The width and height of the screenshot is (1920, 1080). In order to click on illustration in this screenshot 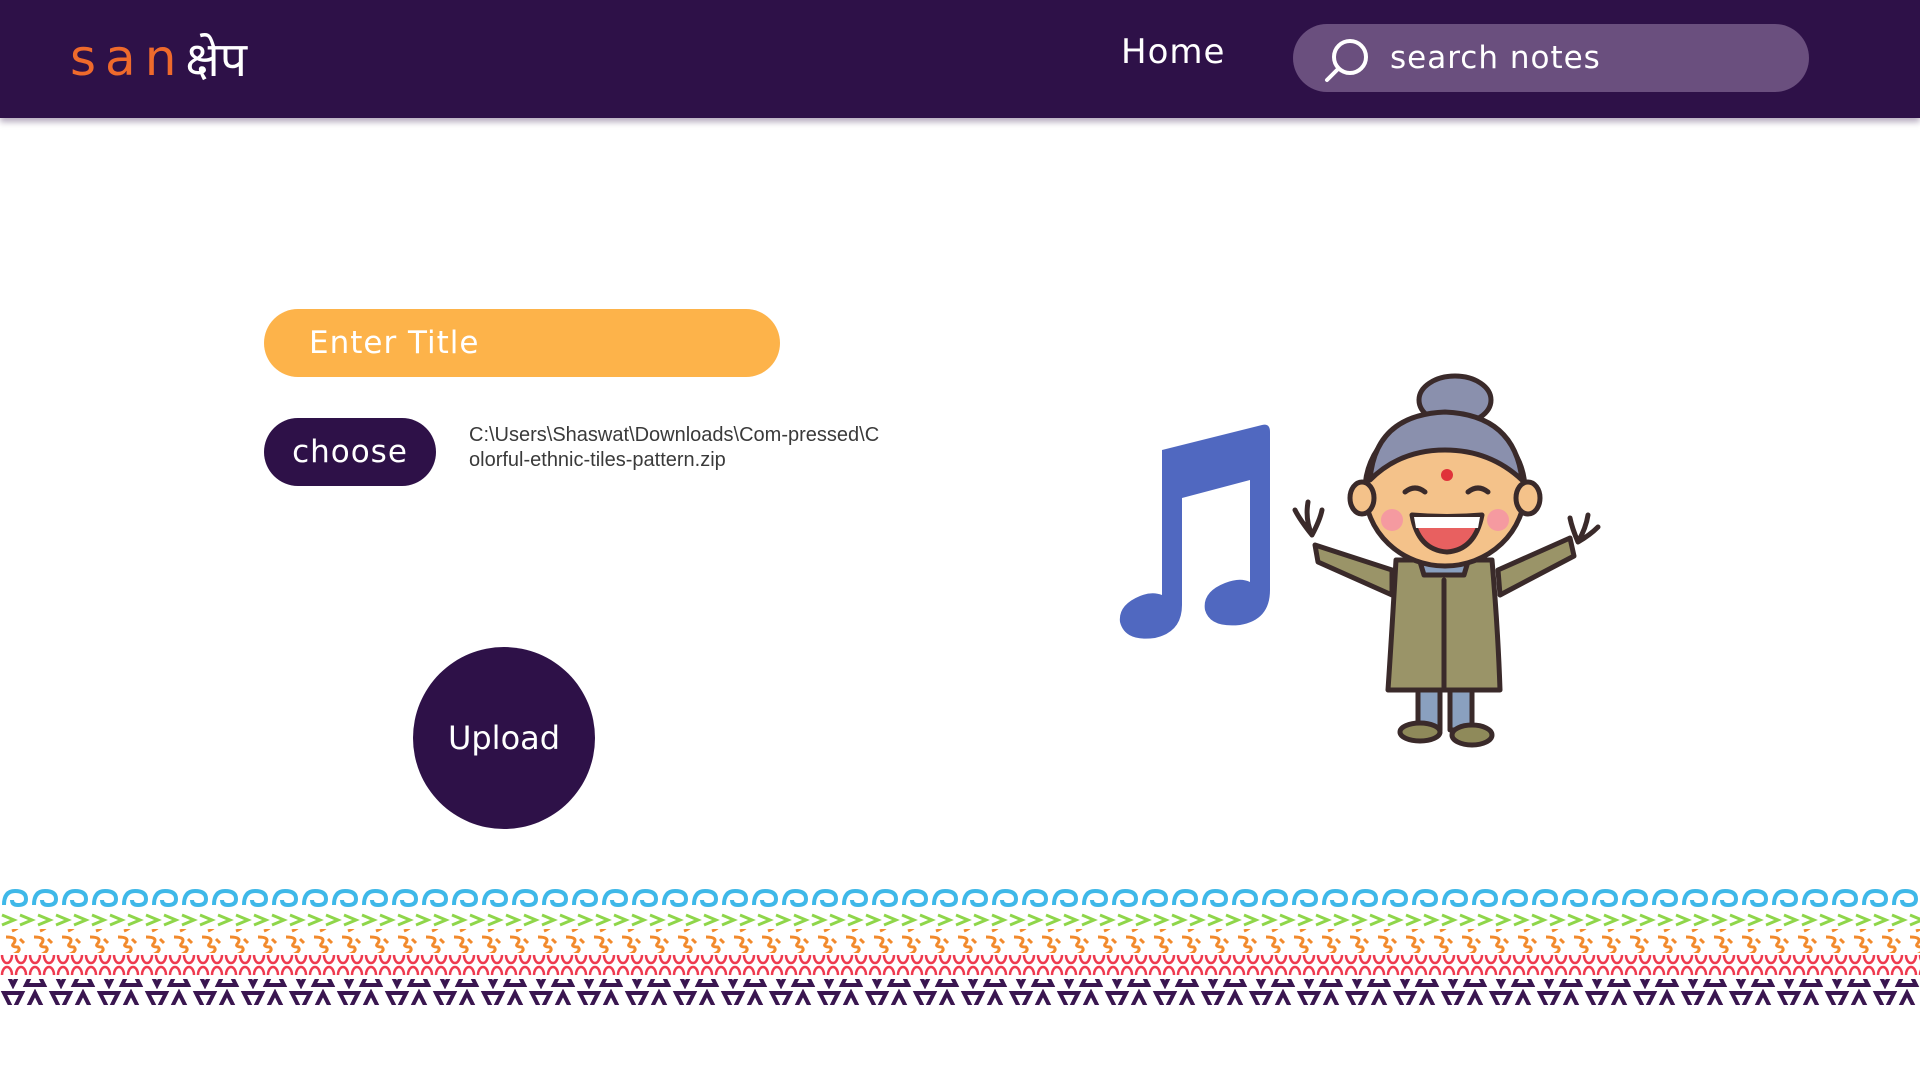, I will do `click(1360, 560)`.